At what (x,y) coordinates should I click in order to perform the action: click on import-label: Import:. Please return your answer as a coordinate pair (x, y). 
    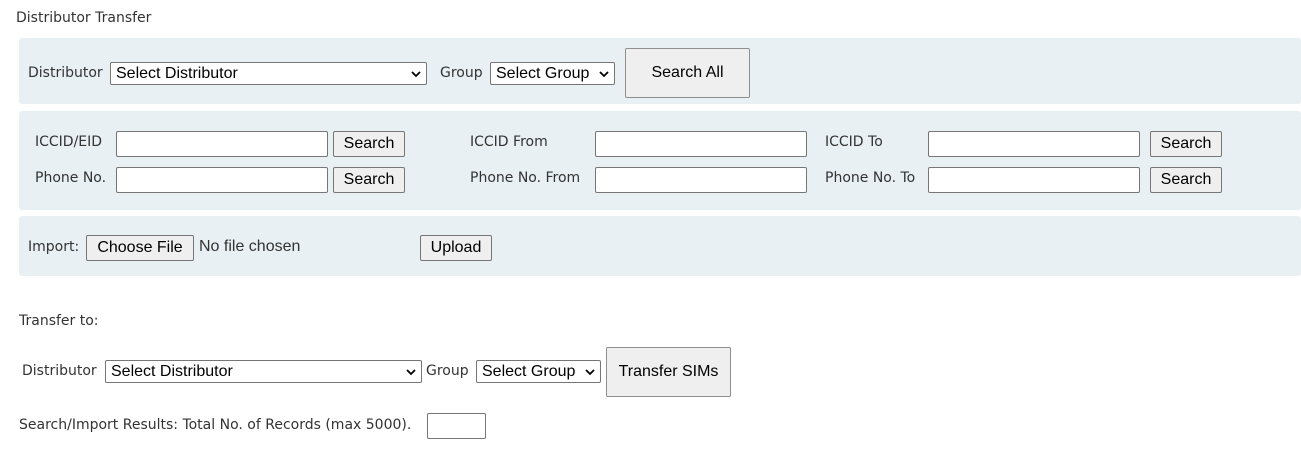
    Looking at the image, I should click on (54, 247).